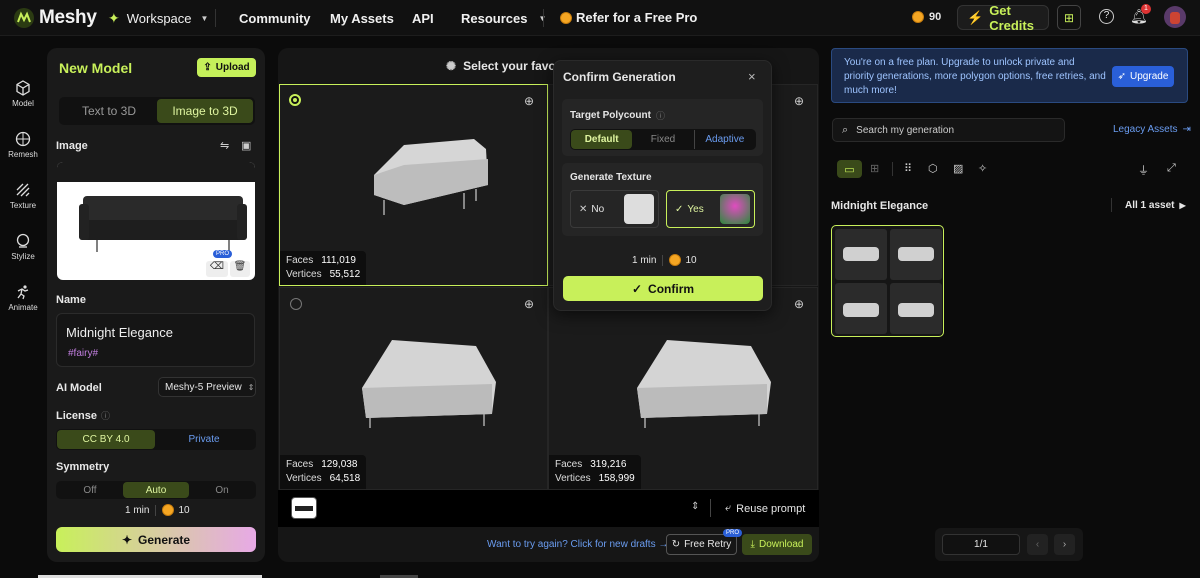  What do you see at coordinates (23, 196) in the screenshot?
I see `sidebar-item-texture: Texture` at bounding box center [23, 196].